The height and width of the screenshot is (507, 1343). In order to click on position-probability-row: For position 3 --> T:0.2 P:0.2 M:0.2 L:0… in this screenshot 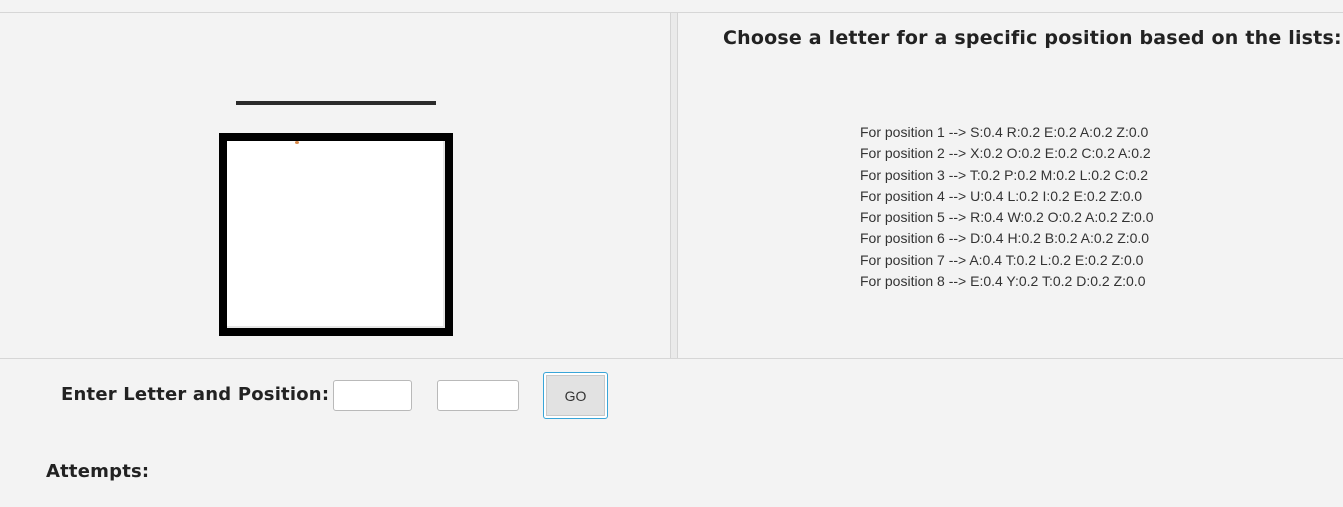, I will do `click(1004, 174)`.